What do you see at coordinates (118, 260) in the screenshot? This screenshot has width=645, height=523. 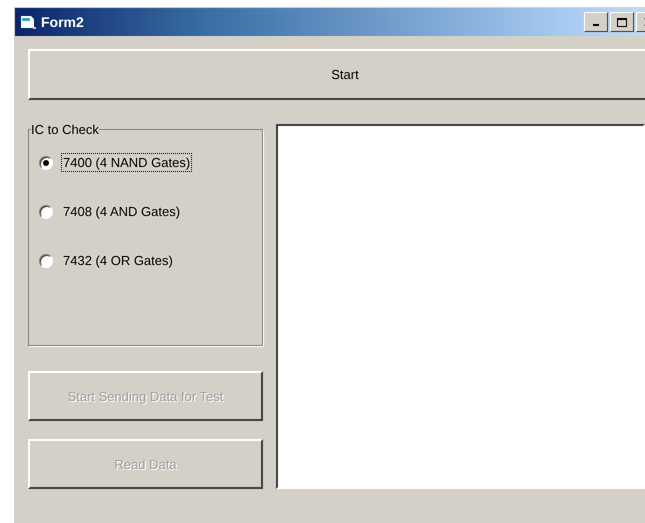 I see `radio-label: 7432 (4 OR Gates)` at bounding box center [118, 260].